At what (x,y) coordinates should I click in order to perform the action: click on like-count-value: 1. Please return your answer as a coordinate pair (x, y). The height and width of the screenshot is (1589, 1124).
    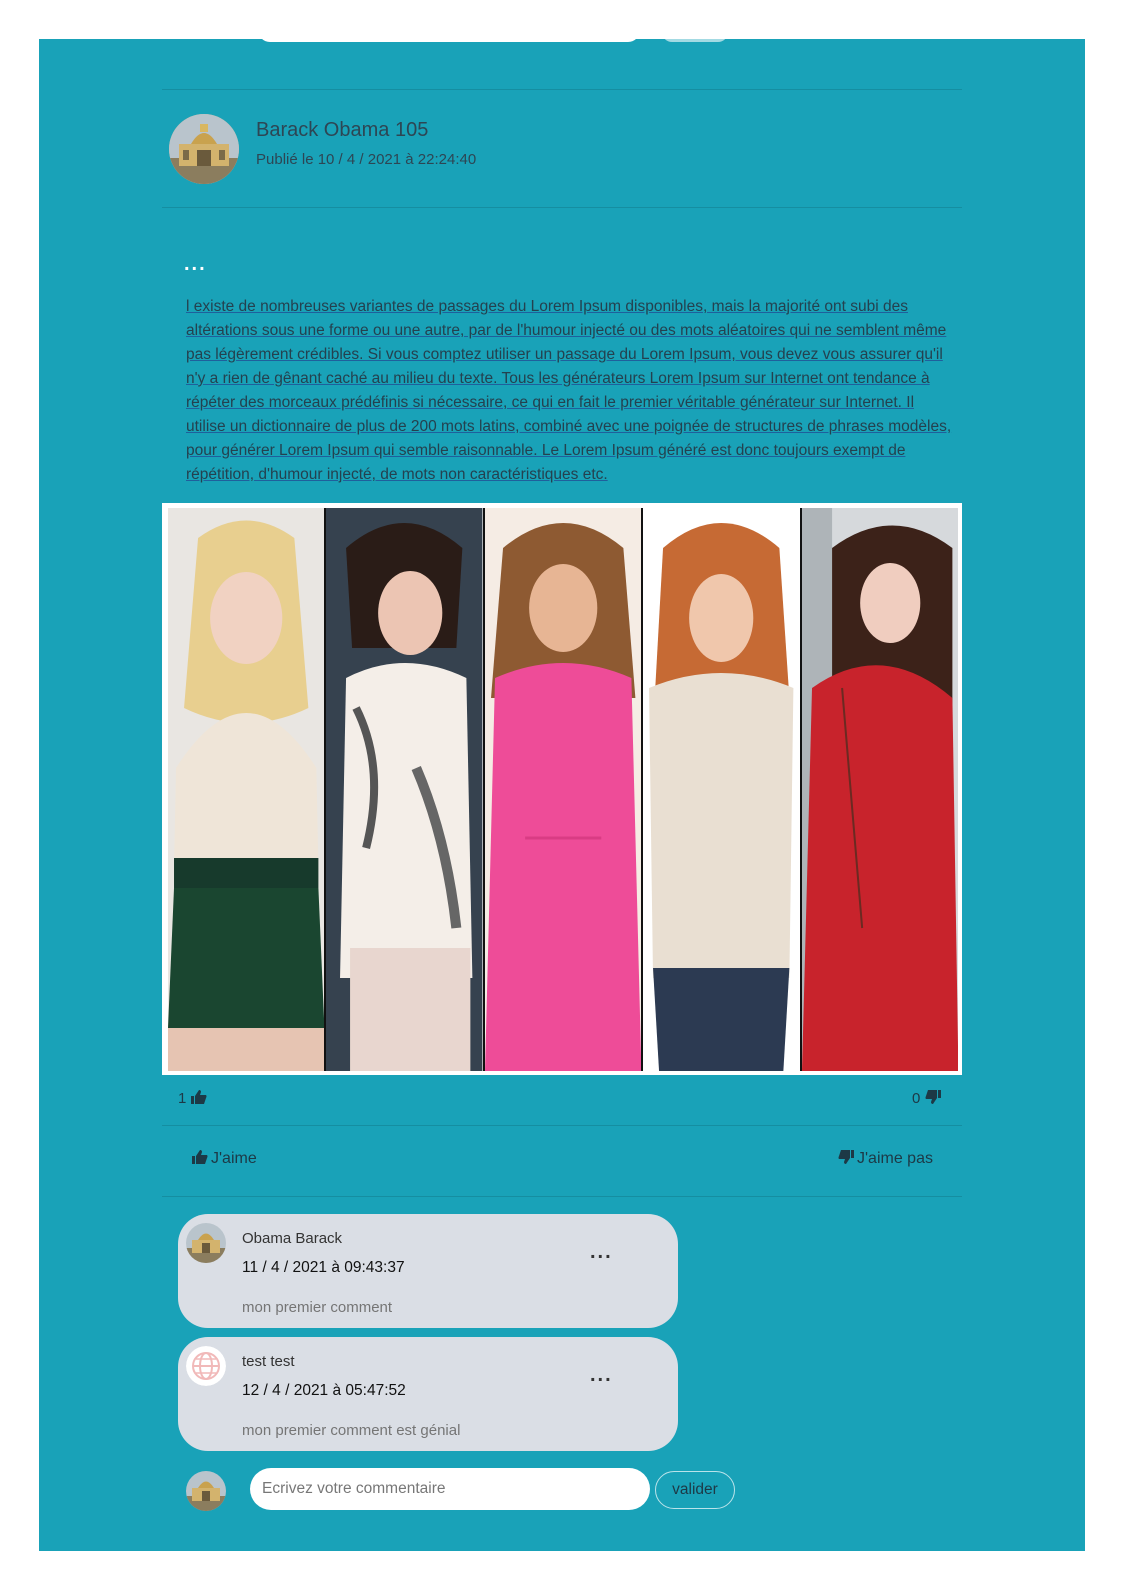
    Looking at the image, I should click on (182, 1098).